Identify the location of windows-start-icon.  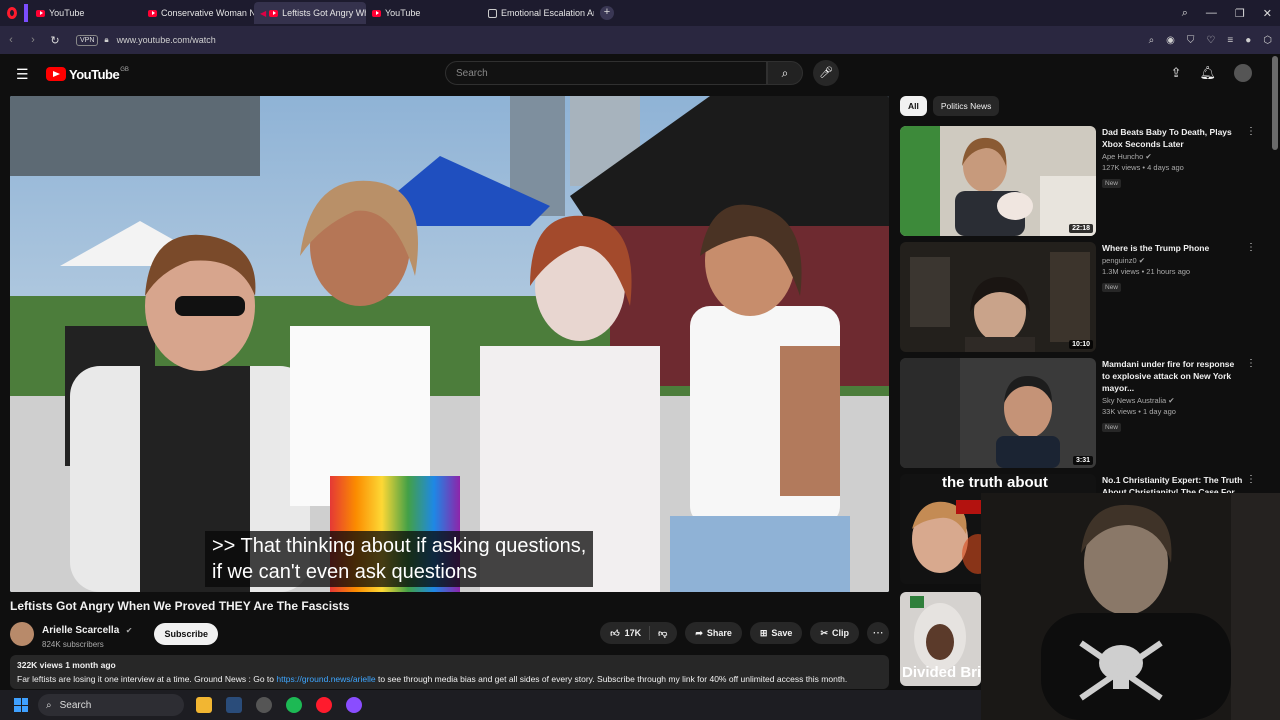
(21, 705).